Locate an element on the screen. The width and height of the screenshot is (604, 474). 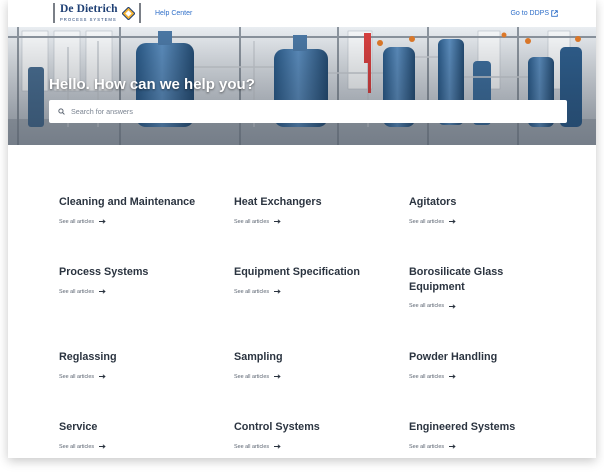
category-reglassing: Reglassing See all articles is located at coordinates (139, 365).